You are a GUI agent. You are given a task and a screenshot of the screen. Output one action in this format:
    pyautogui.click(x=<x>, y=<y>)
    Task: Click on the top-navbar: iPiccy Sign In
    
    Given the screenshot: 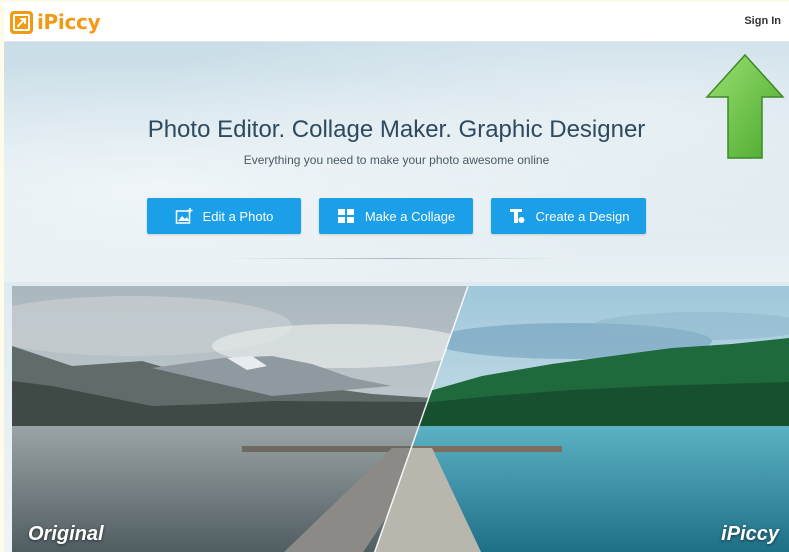 What is the action you would take?
    pyautogui.click(x=396, y=22)
    